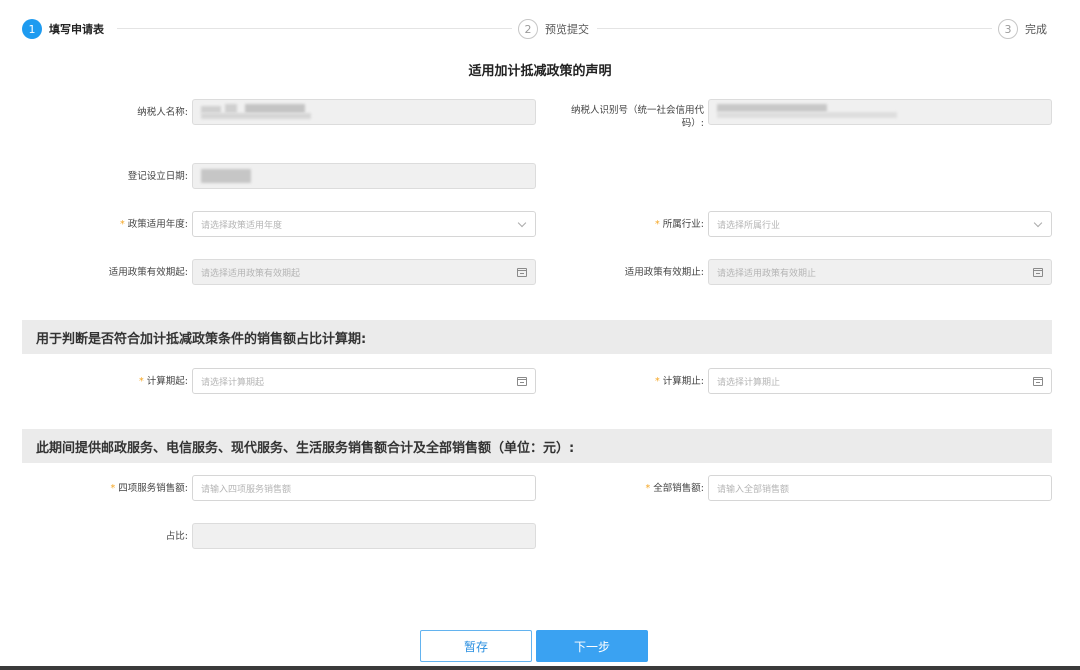 The height and width of the screenshot is (670, 1080). What do you see at coordinates (364, 176) in the screenshot?
I see `reg-date-field` at bounding box center [364, 176].